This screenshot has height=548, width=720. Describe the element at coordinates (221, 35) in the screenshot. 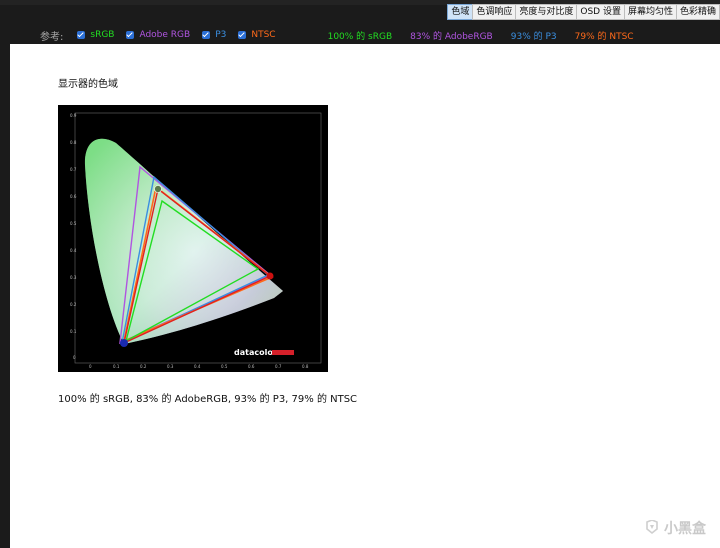

I see `p3-legend-label: P3` at that location.